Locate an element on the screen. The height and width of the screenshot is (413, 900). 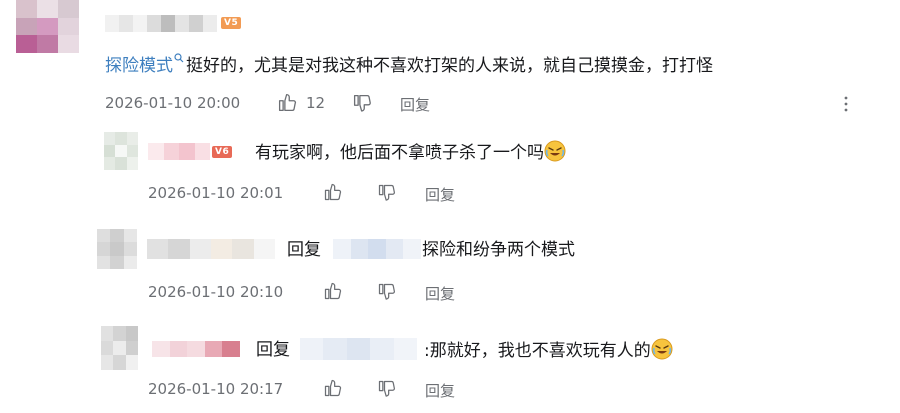
comment-time: 2026-01-10 20:00 is located at coordinates (173, 103).